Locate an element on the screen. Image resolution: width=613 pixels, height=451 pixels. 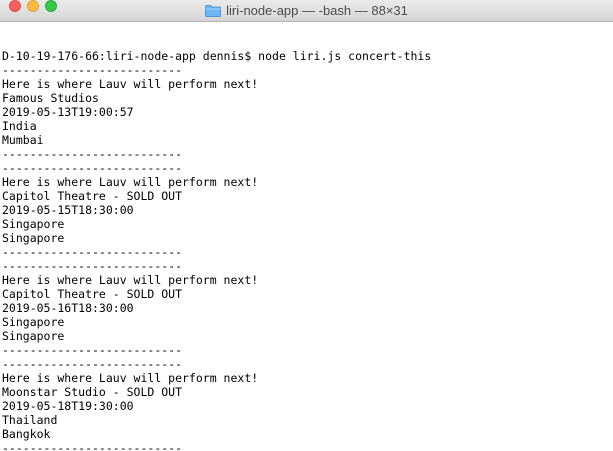
terminal-line: Moonstar Studio - SOLD OUT is located at coordinates (92, 392).